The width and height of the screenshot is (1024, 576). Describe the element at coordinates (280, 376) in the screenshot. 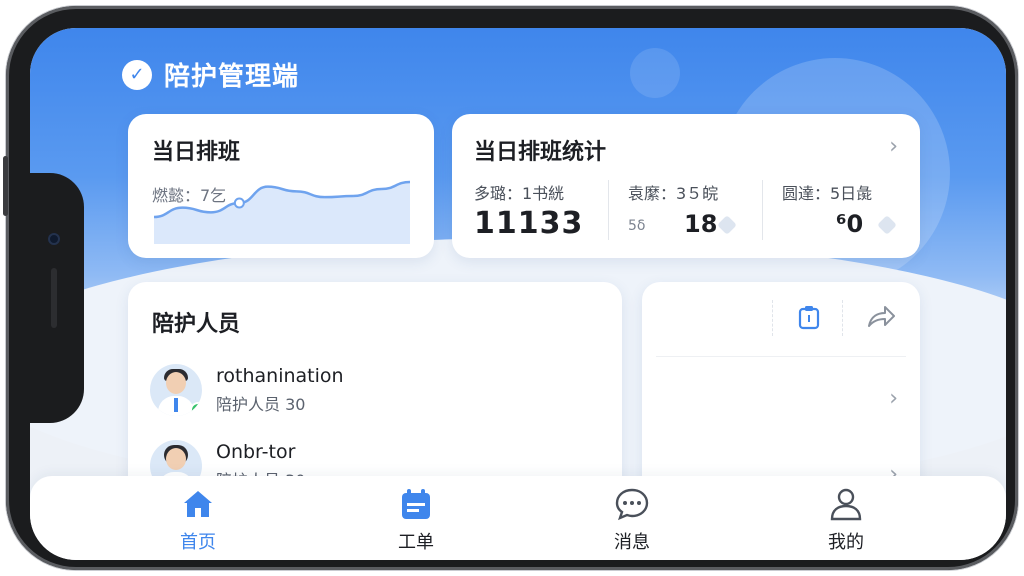

I see `staff-name: rothanination` at that location.